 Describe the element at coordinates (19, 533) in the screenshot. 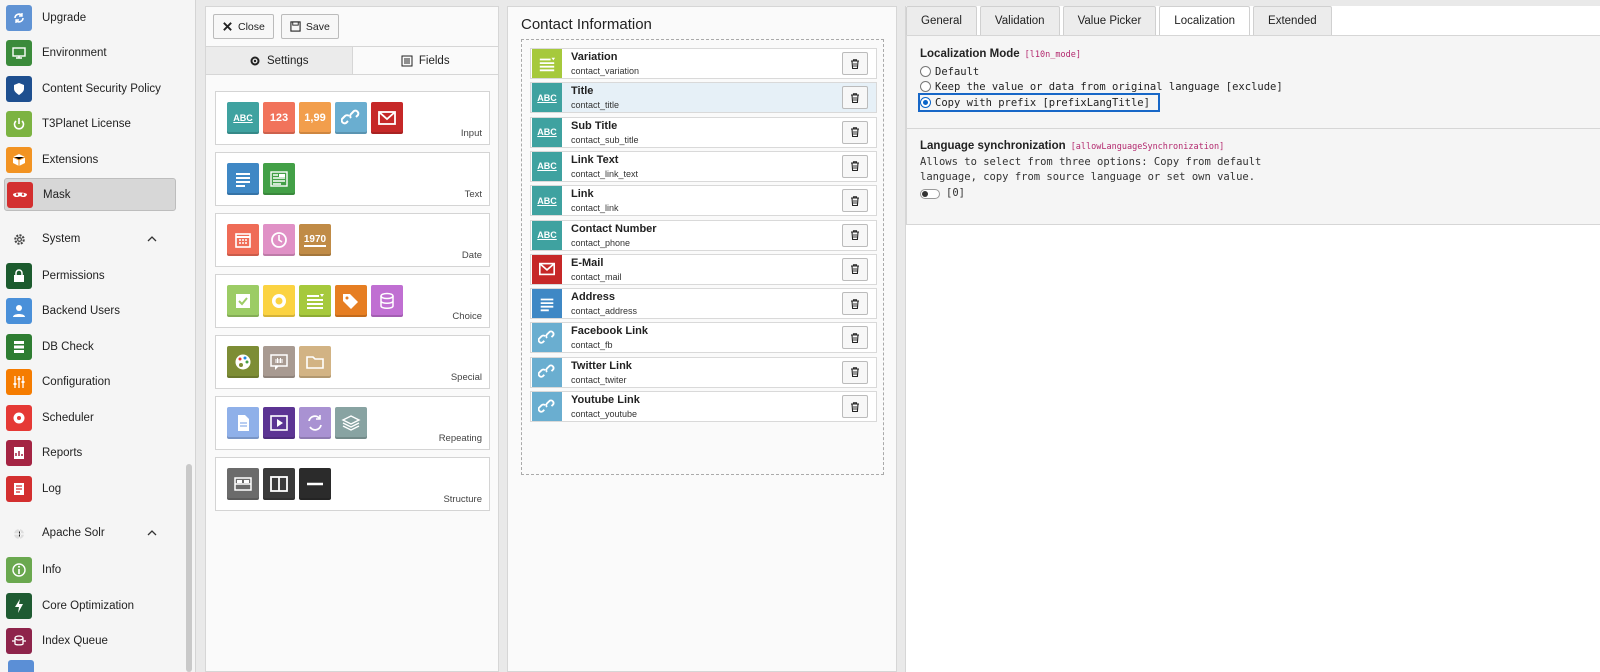

I see `solr-icon` at that location.